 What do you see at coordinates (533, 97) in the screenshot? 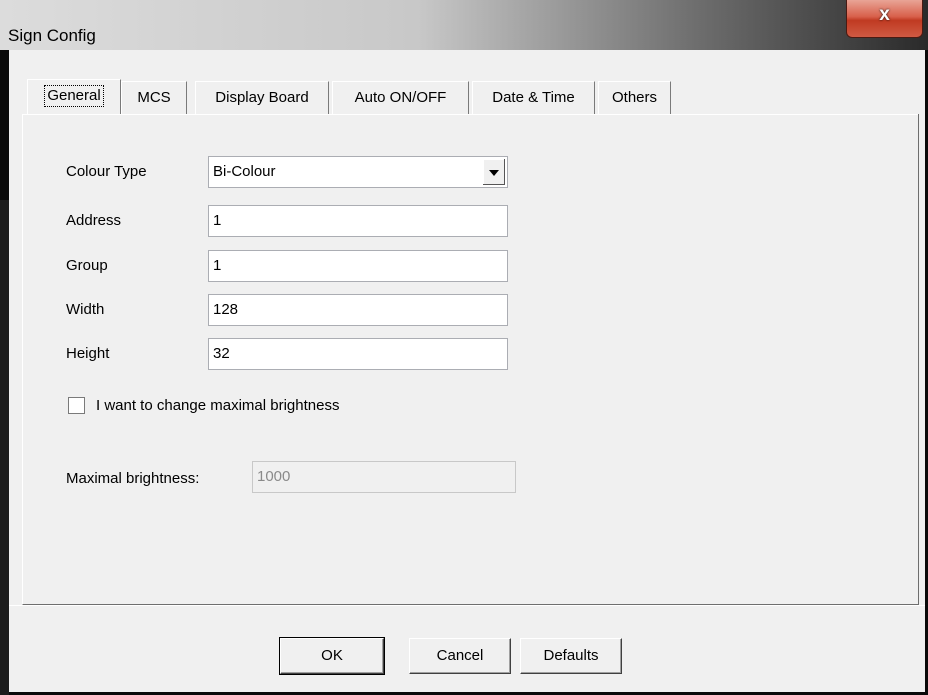
I see `tab-date-time: Date & Time` at bounding box center [533, 97].